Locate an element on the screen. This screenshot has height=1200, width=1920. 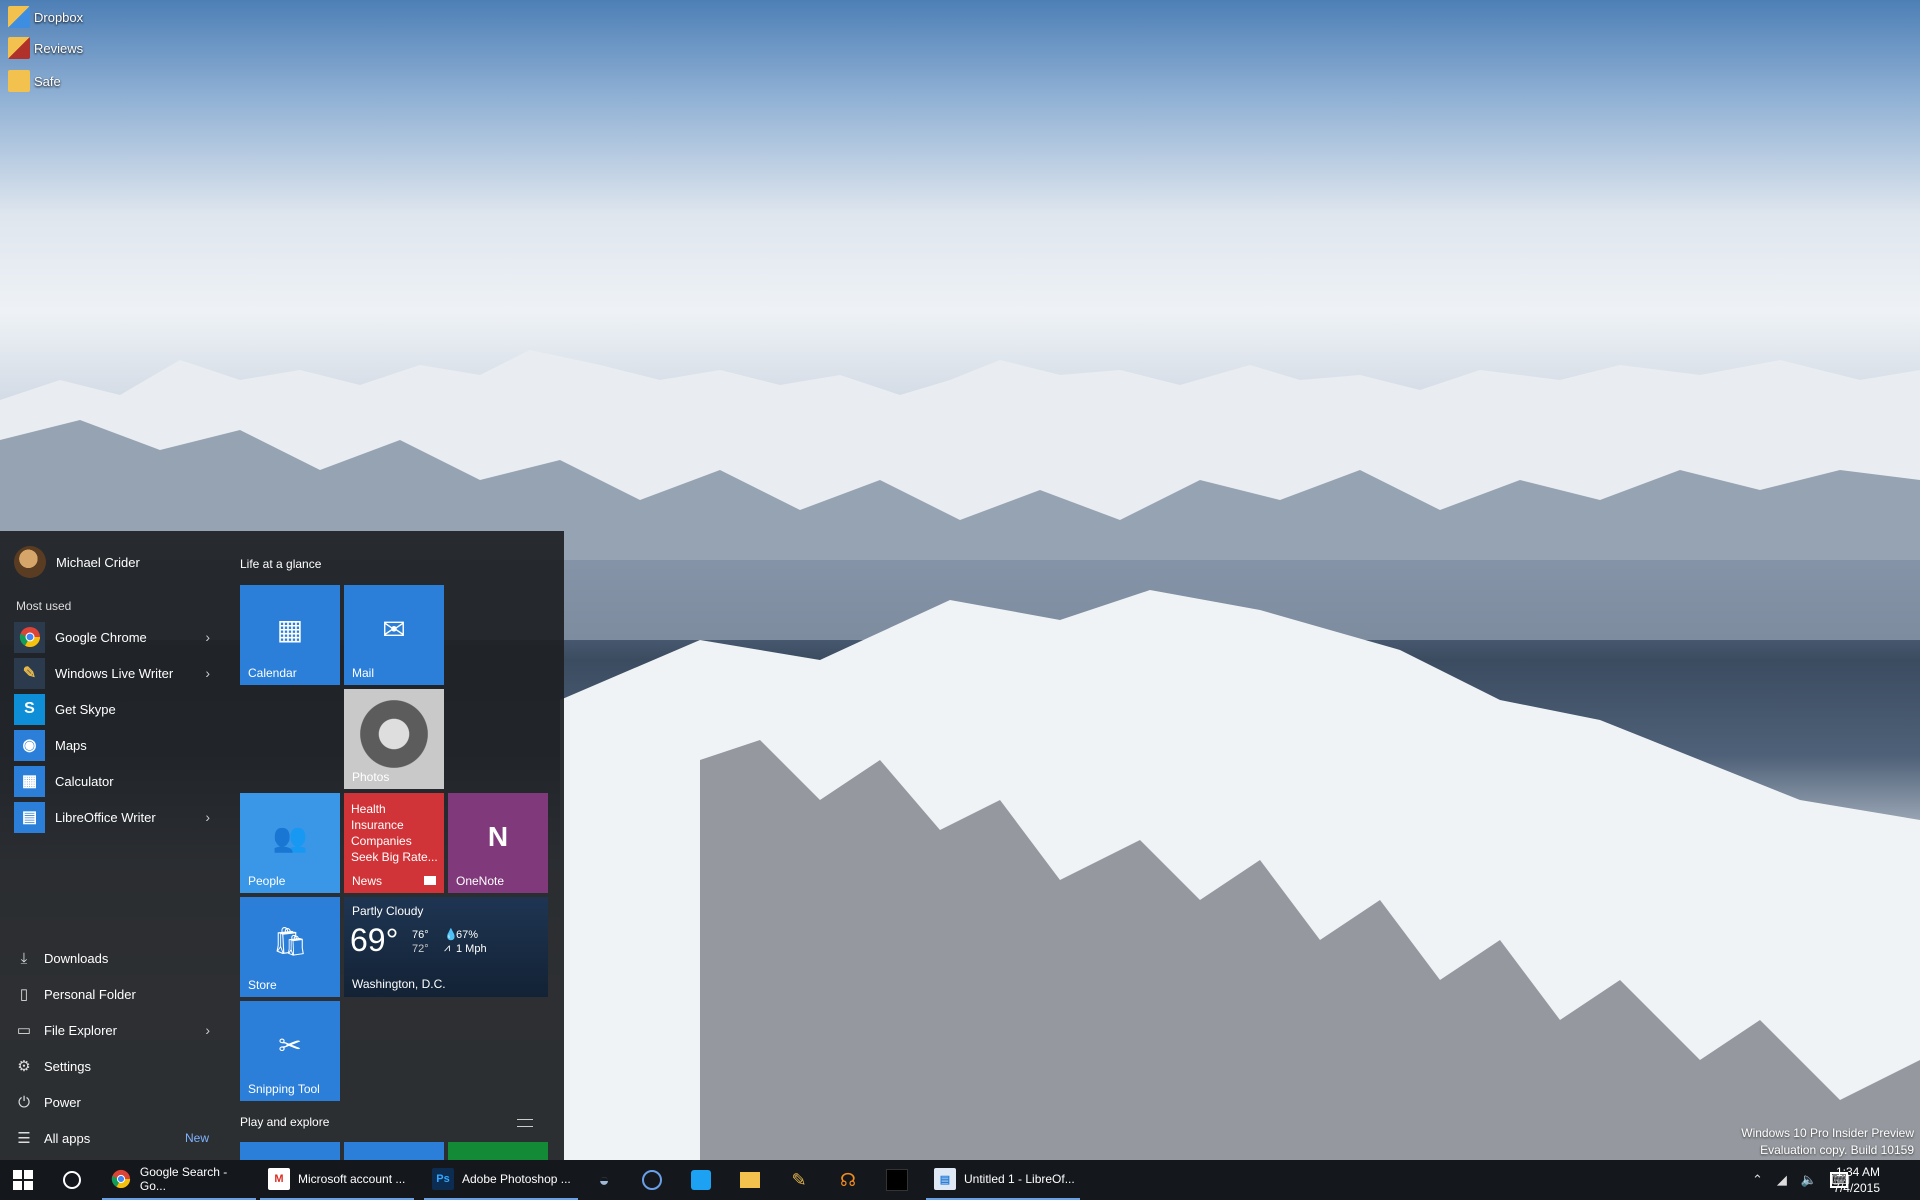
tile-label: OneNote is located at coordinates (480, 881).